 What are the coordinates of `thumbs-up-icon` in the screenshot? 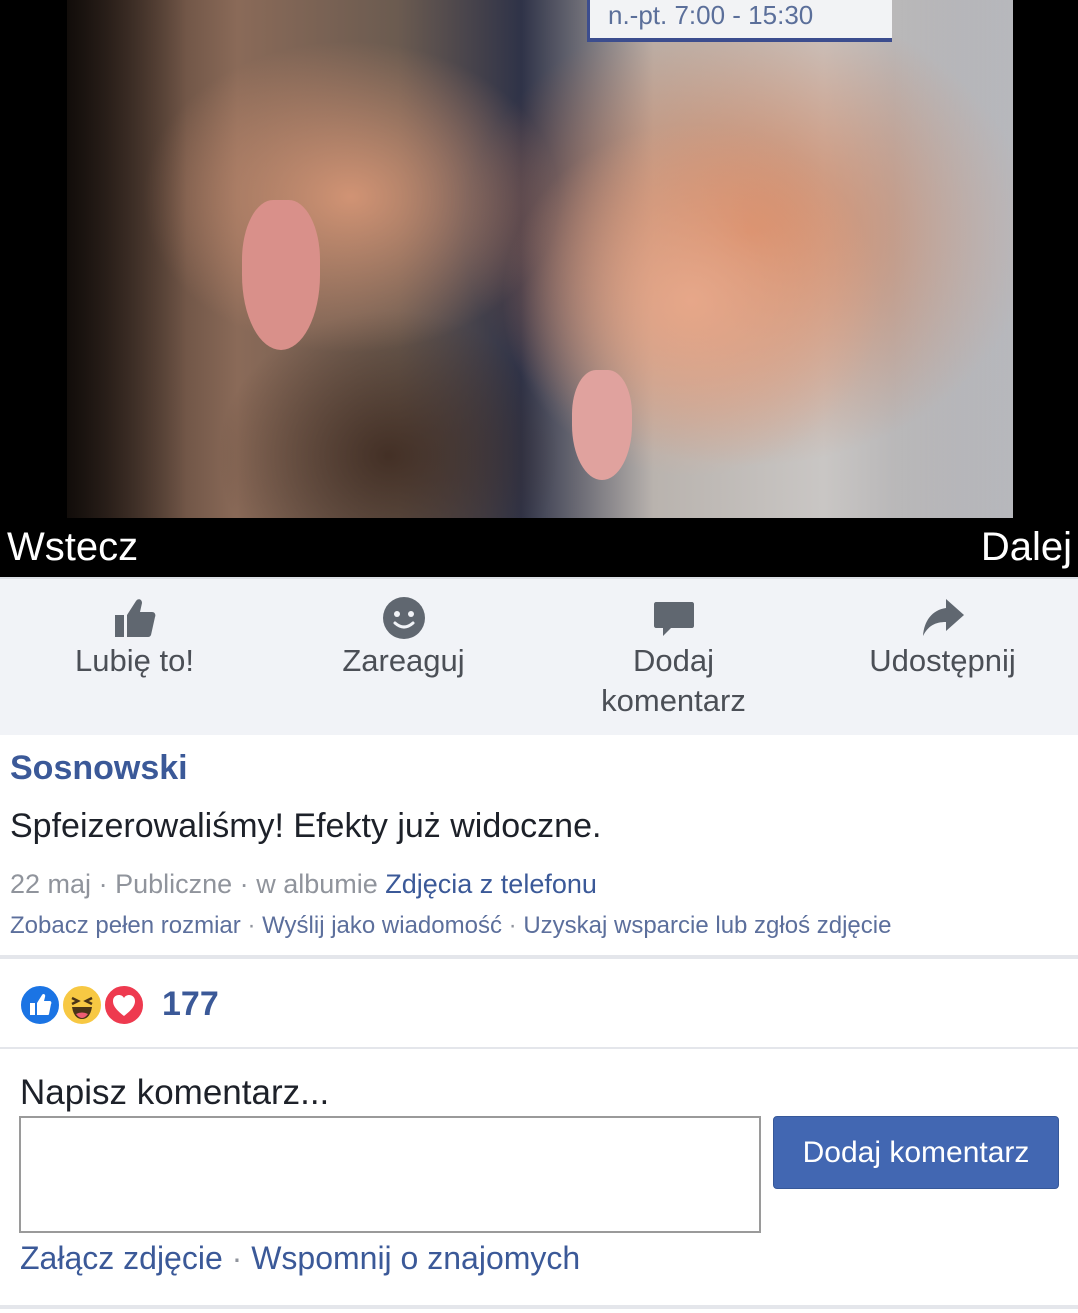 It's located at (134, 618).